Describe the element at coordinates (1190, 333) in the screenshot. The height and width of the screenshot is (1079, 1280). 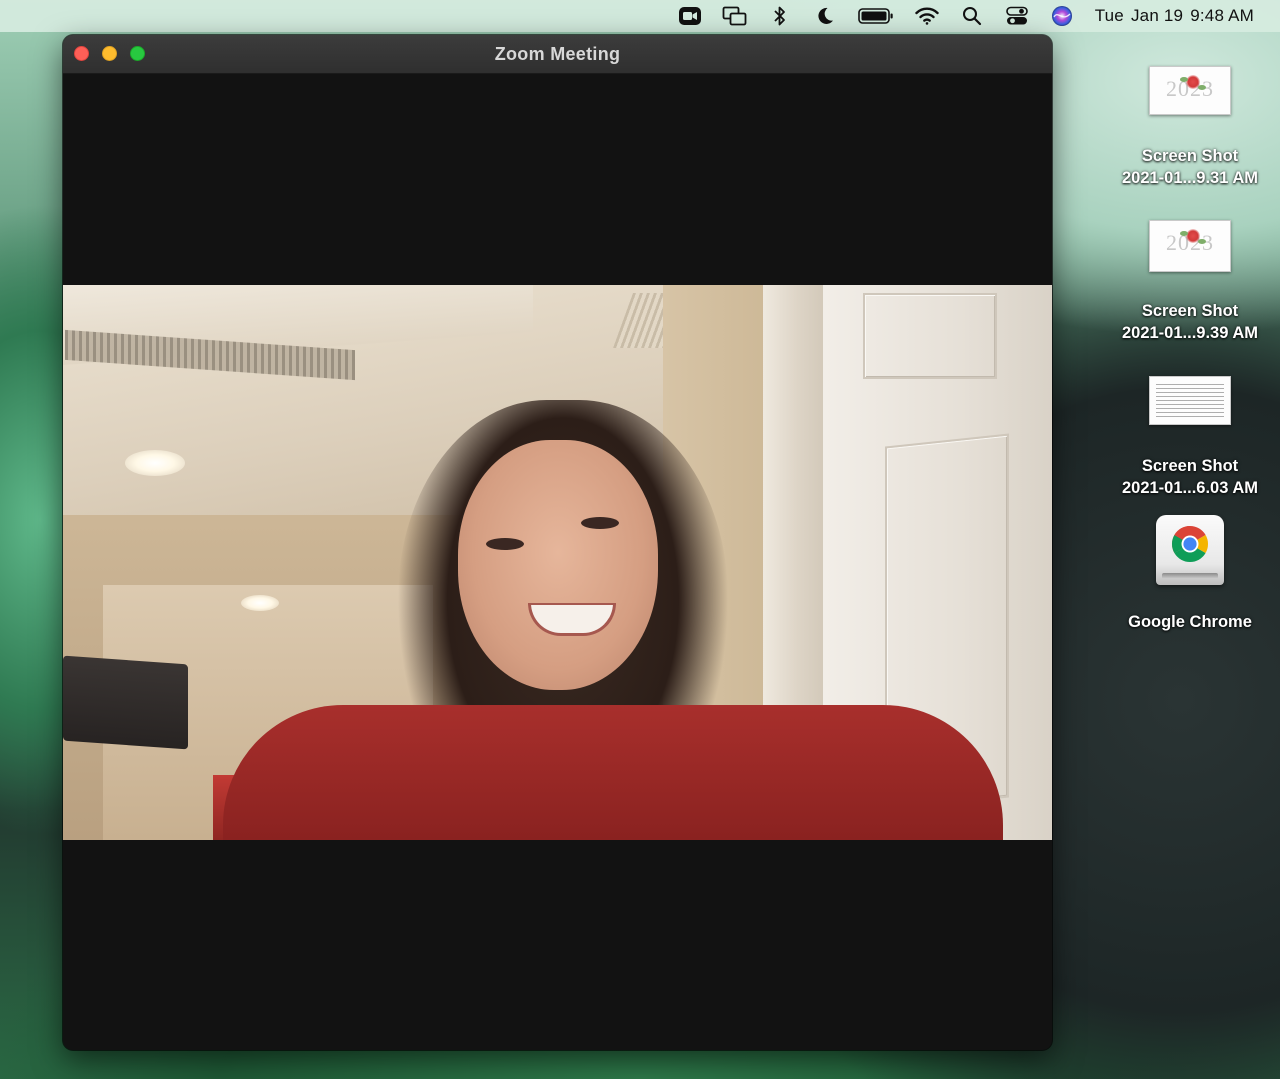
I see `label-line-2: 2021-01...9.39 AM` at that location.